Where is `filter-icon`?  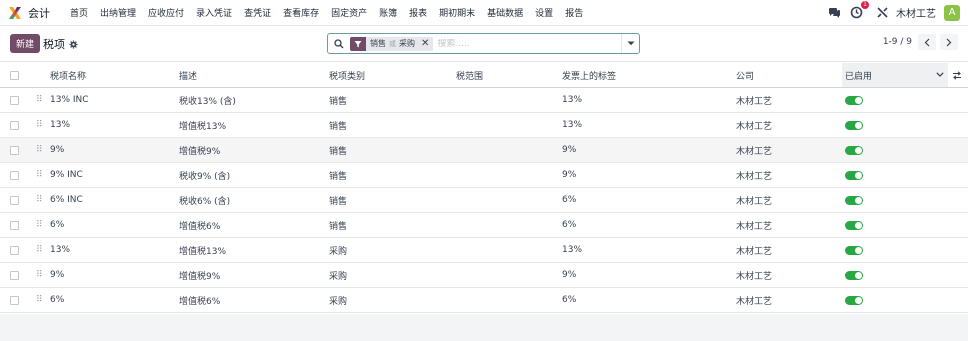
filter-icon is located at coordinates (358, 43).